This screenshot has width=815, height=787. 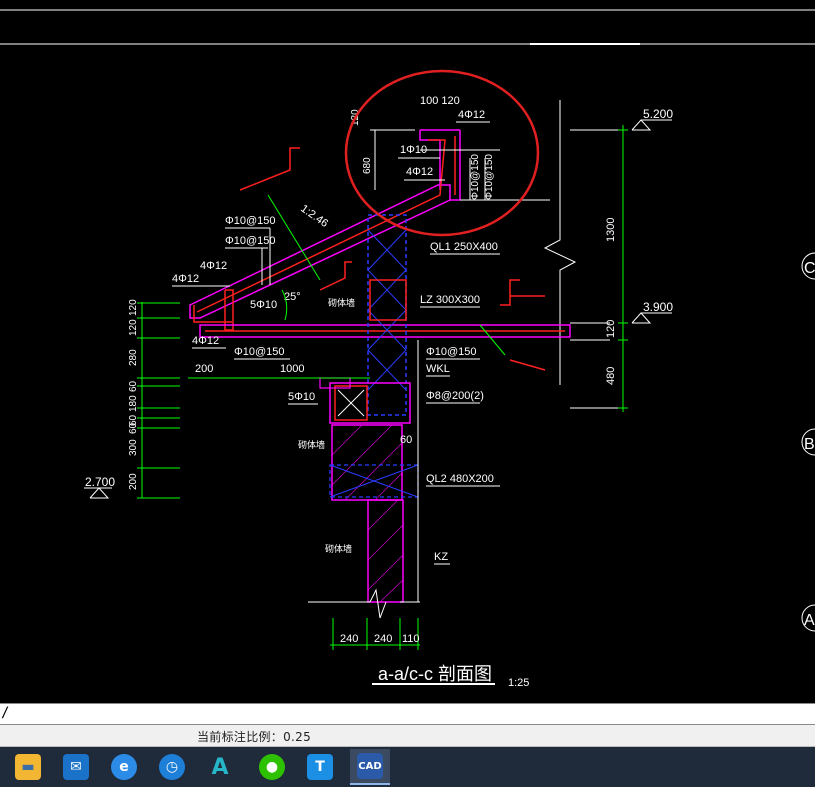 I want to click on grid-b-label: B, so click(x=809, y=444).